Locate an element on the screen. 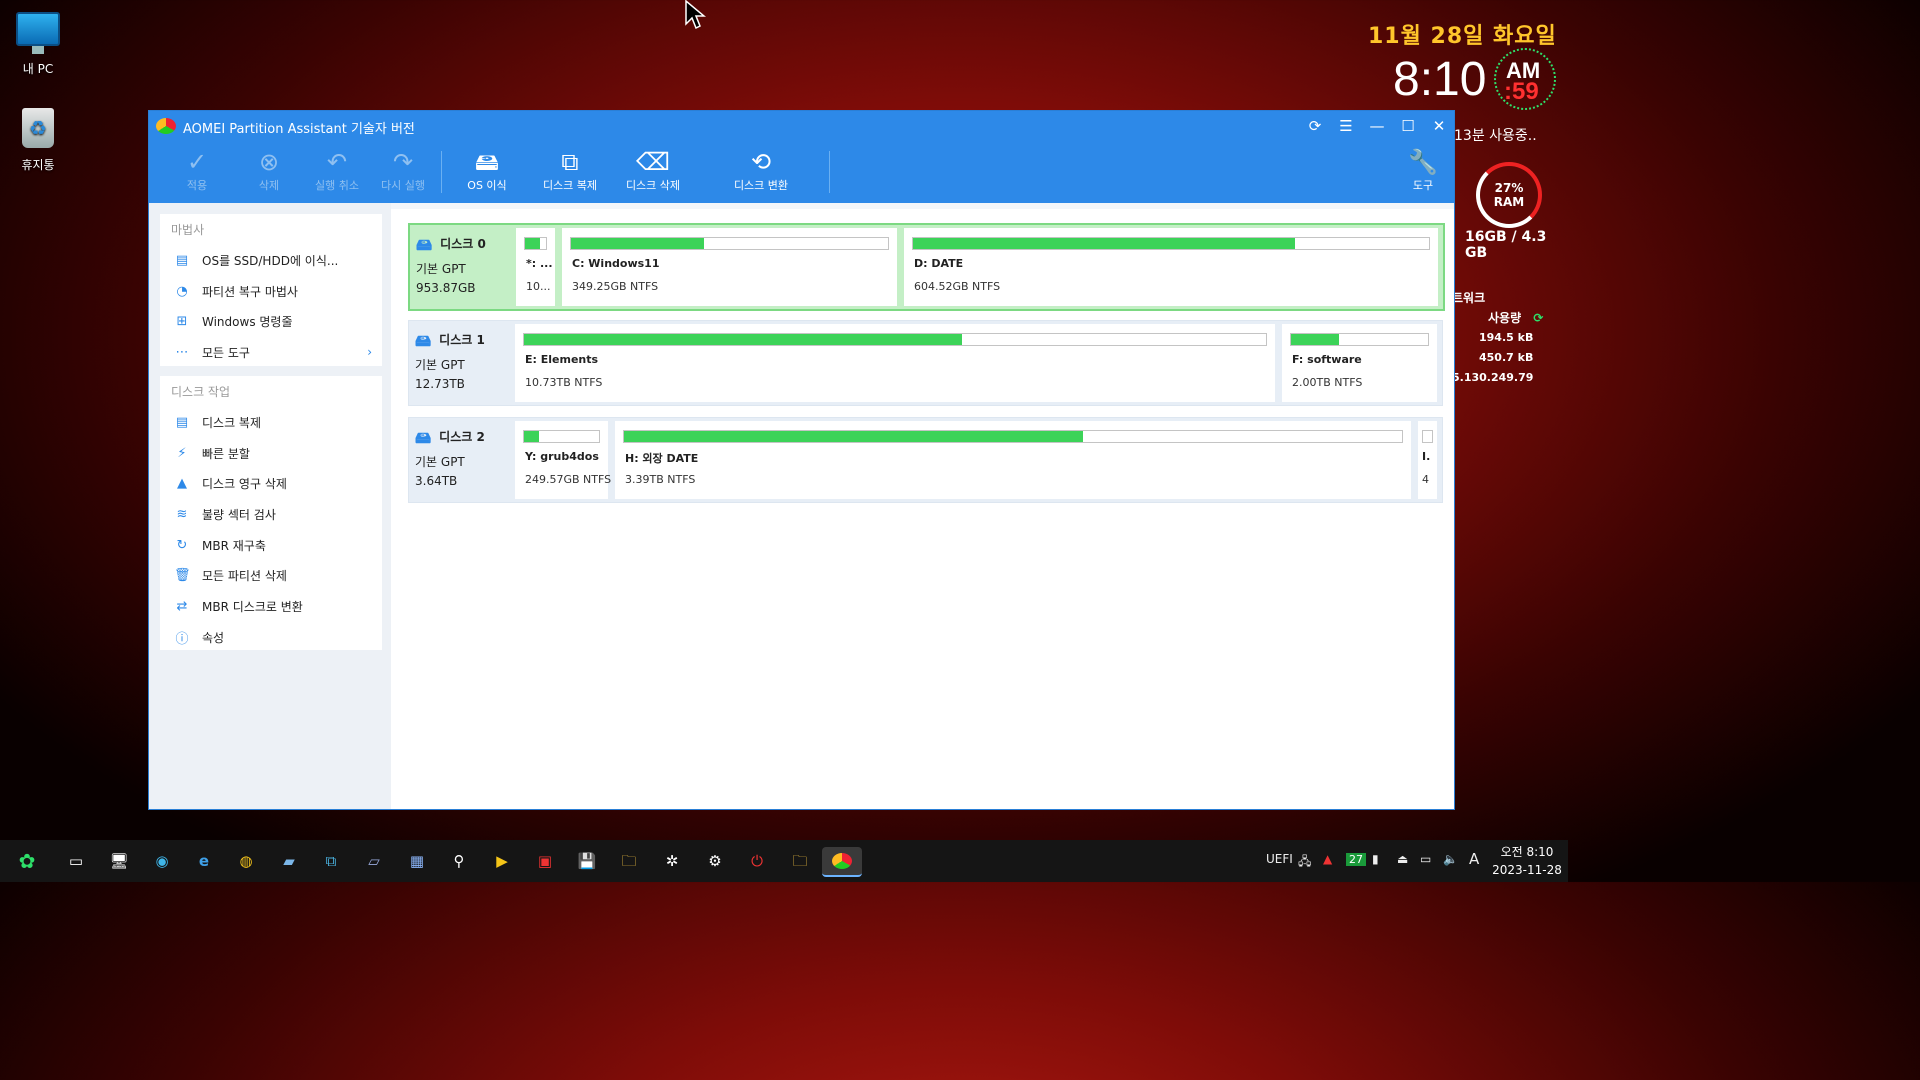 The width and height of the screenshot is (1920, 1080). sidebar-item-label: 파티션 복구 마법사 is located at coordinates (250, 291).